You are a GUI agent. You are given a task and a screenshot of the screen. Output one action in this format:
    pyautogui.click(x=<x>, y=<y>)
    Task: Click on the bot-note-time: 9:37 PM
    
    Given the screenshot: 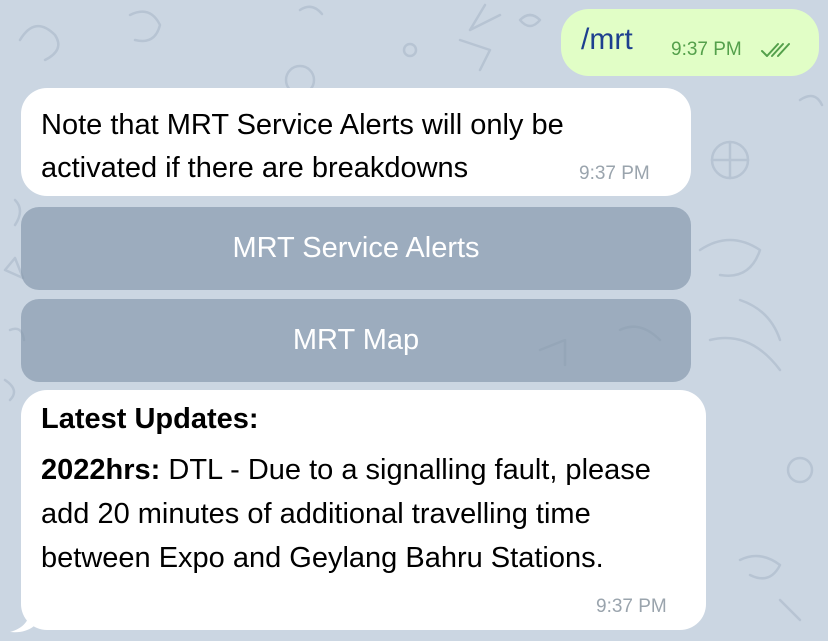 What is the action you would take?
    pyautogui.click(x=614, y=173)
    